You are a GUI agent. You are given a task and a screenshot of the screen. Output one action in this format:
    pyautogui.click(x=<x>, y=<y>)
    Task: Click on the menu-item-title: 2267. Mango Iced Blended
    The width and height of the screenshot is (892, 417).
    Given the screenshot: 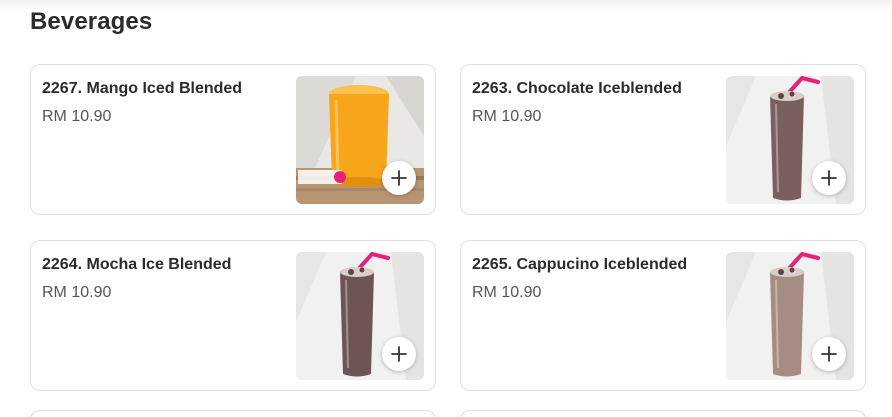 What is the action you would take?
    pyautogui.click(x=142, y=88)
    